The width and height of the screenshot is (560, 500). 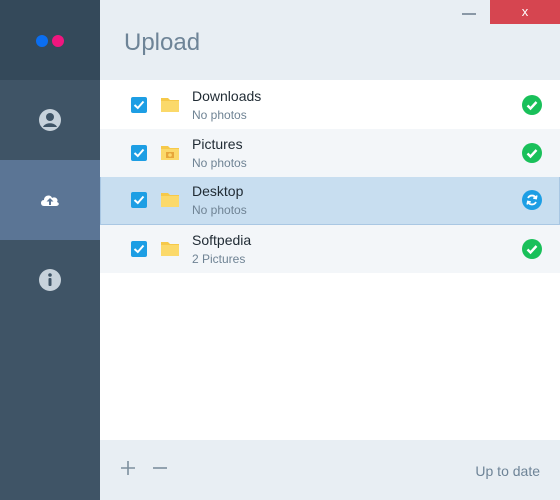 I want to click on page-title: Upload, so click(x=162, y=42).